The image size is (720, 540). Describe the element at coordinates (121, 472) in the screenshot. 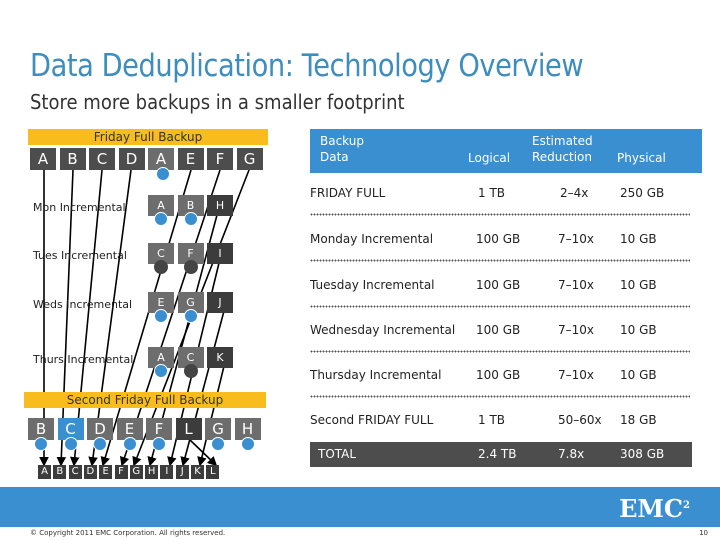

I see `unique-block: F` at that location.